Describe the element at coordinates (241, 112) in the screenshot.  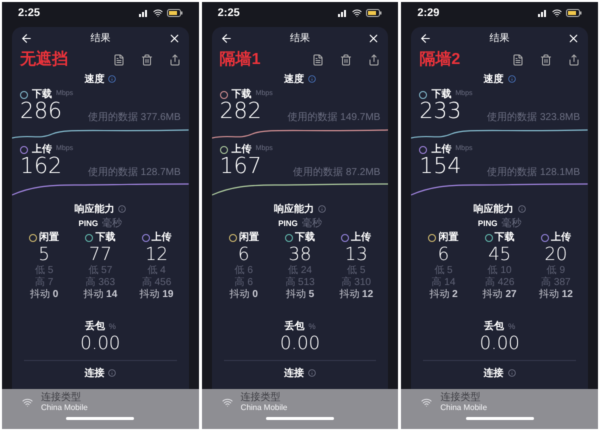
I see `metric-value: 282` at that location.